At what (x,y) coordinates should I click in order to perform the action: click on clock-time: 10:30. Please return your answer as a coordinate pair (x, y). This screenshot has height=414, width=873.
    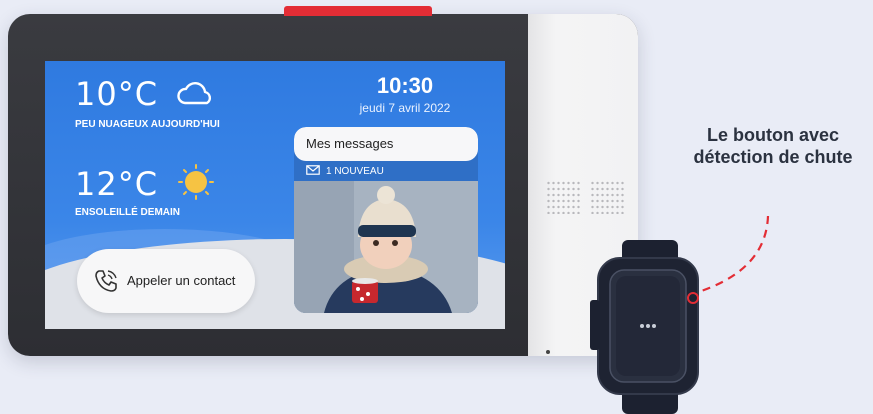
    Looking at the image, I should click on (405, 85).